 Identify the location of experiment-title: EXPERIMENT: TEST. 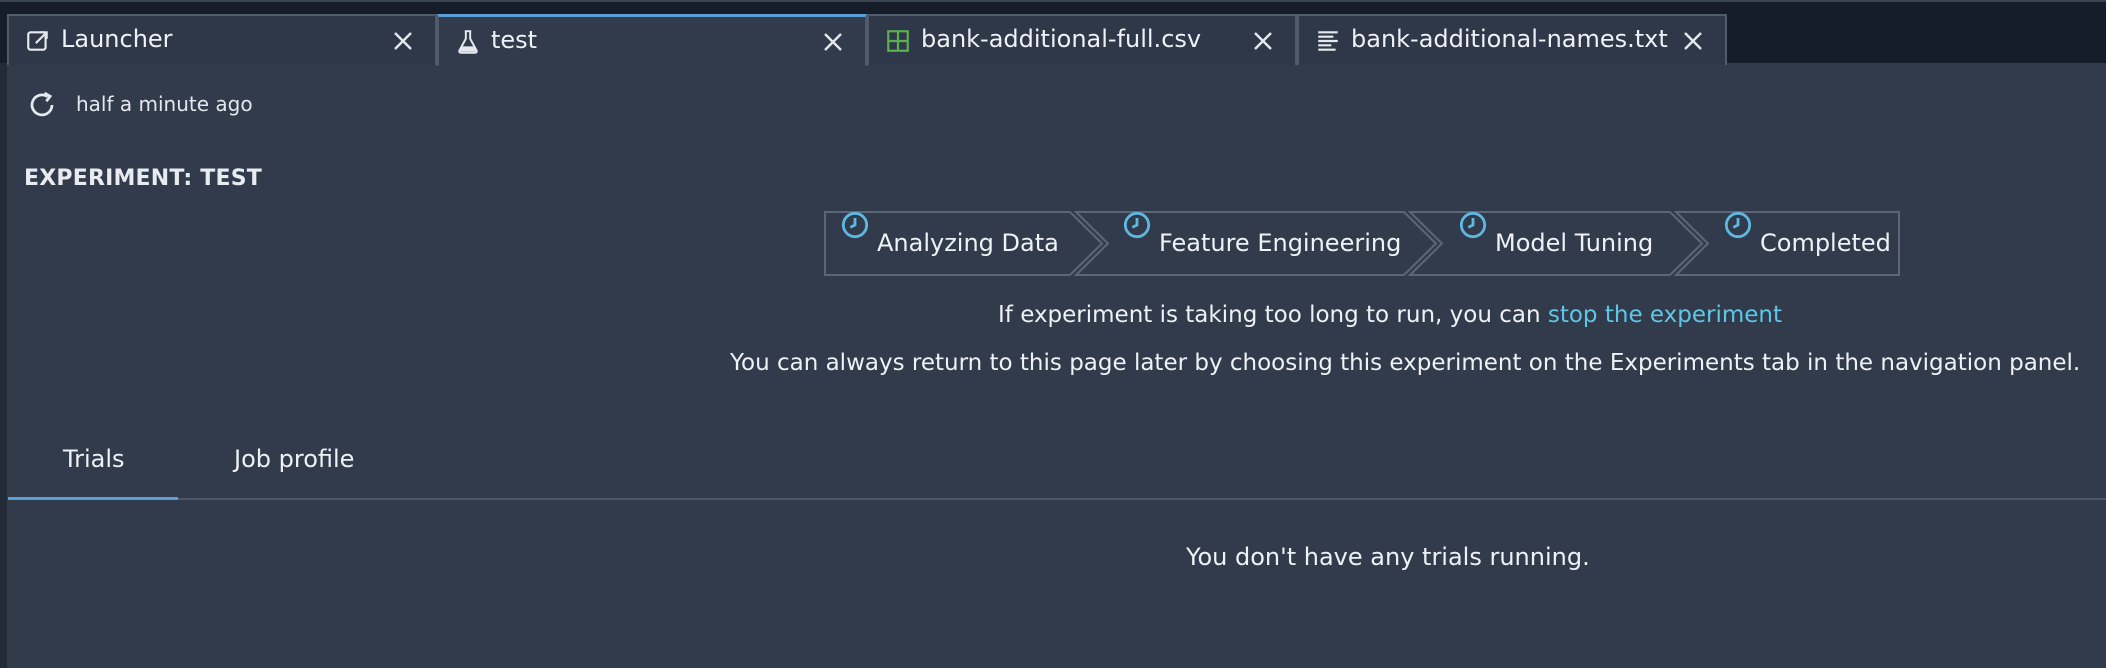
(143, 178).